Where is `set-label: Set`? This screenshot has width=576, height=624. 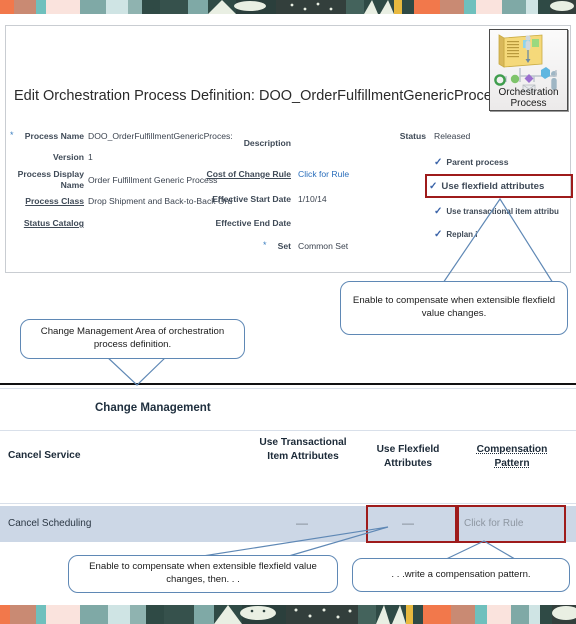
set-label: Set is located at coordinates (284, 246).